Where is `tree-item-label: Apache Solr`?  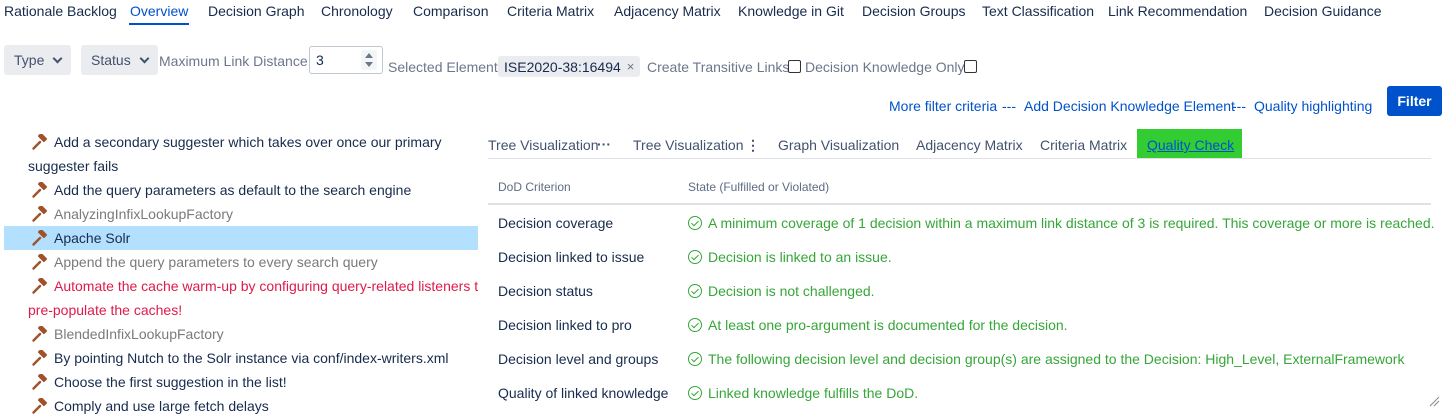
tree-item-label: Apache Solr is located at coordinates (92, 238).